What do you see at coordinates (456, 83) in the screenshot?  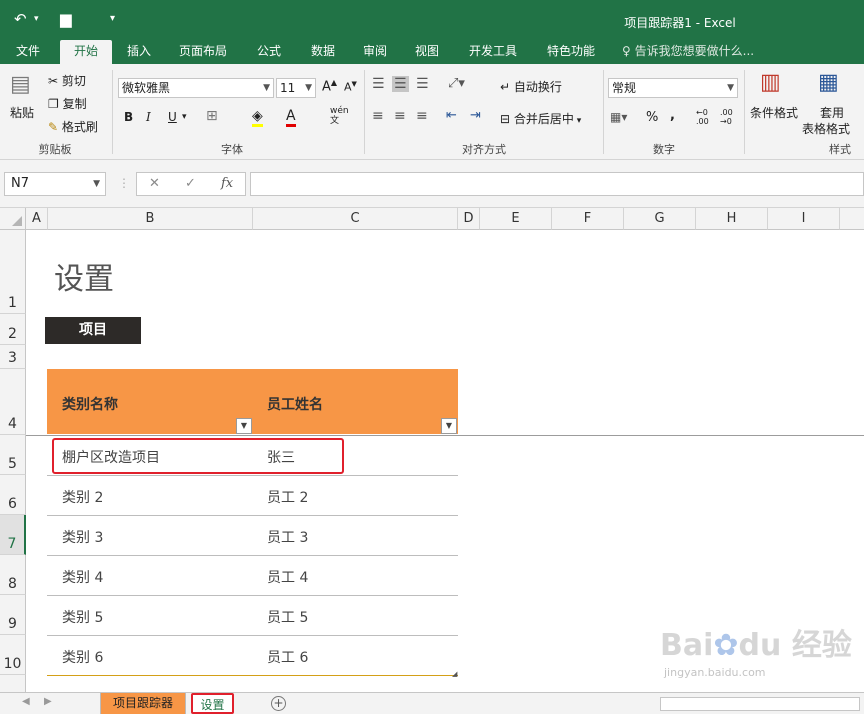 I see `orientation-icon: ⤢▾` at bounding box center [456, 83].